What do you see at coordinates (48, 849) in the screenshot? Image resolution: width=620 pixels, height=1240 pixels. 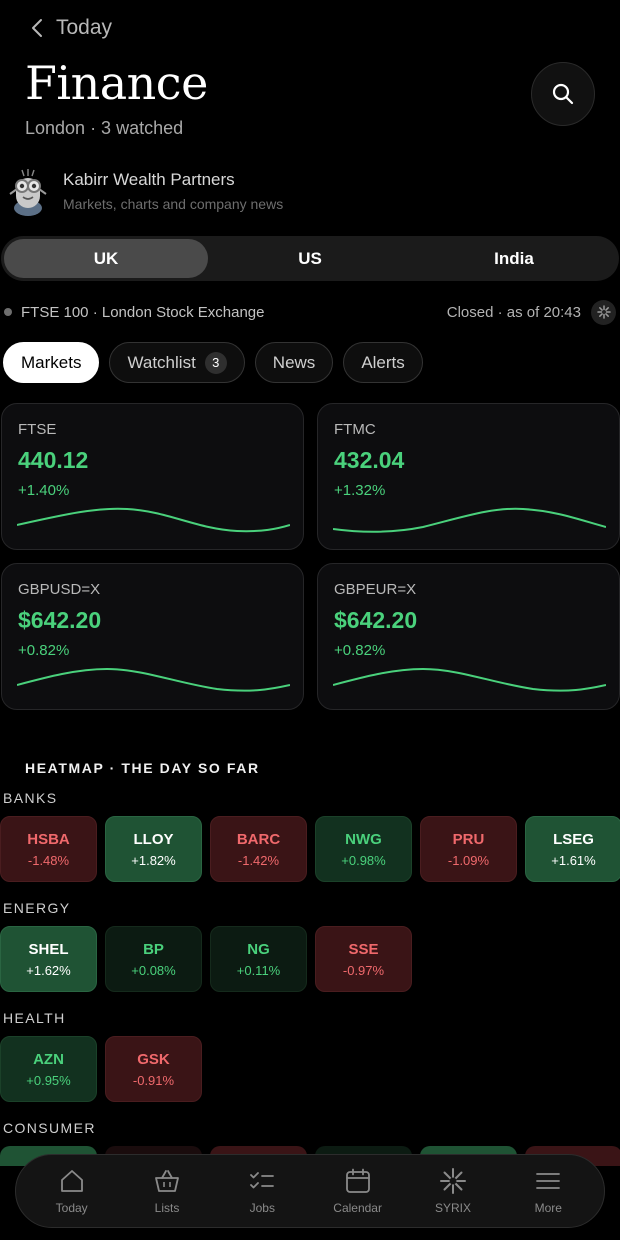 I see `heatmap-tile: HSBA -1.48%` at bounding box center [48, 849].